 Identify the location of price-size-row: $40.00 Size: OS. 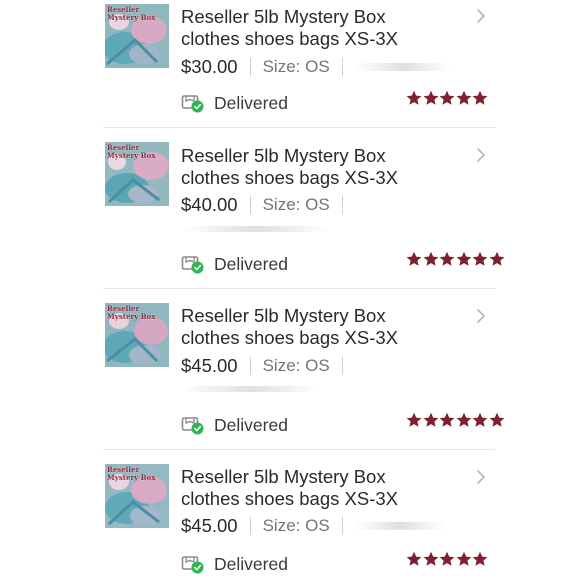
(268, 205).